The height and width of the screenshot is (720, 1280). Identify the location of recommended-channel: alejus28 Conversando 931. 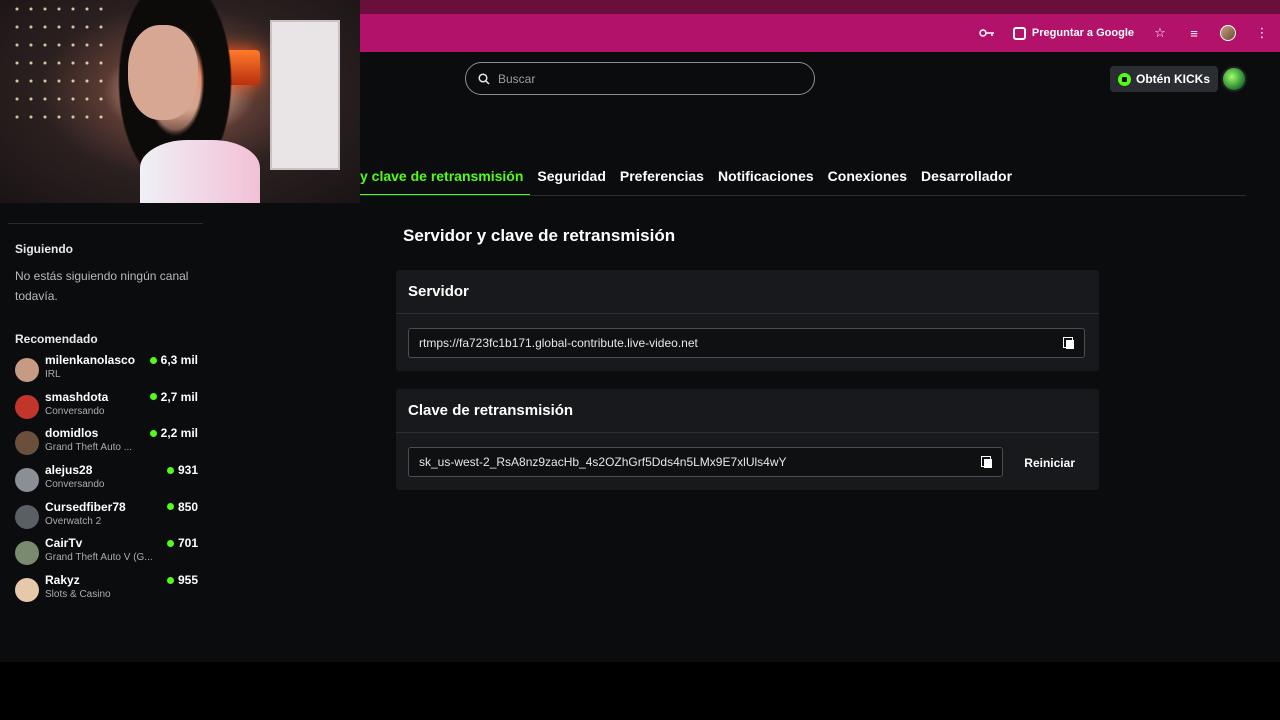
(110, 481).